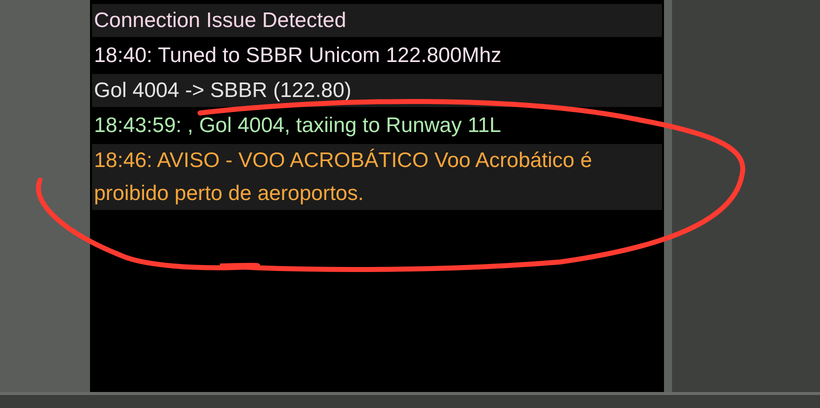  I want to click on chat-message: 18:46: AVISO - VOO ACROBÁTICO Voo Acrobático é proibido perto de aeroportos., so click(377, 177).